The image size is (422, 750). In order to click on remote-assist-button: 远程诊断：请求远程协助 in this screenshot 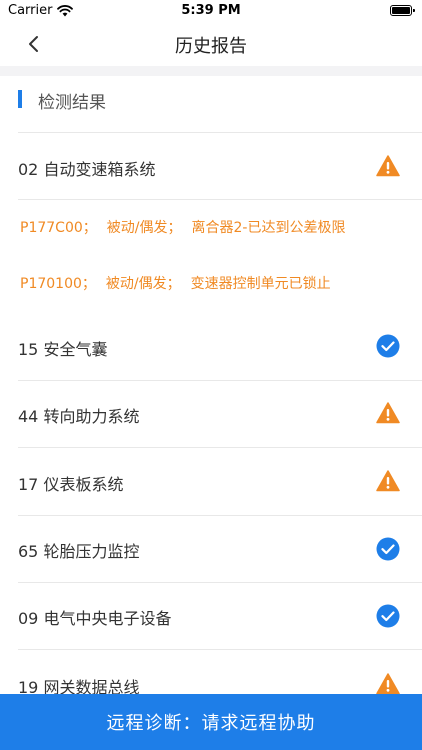, I will do `click(211, 722)`.